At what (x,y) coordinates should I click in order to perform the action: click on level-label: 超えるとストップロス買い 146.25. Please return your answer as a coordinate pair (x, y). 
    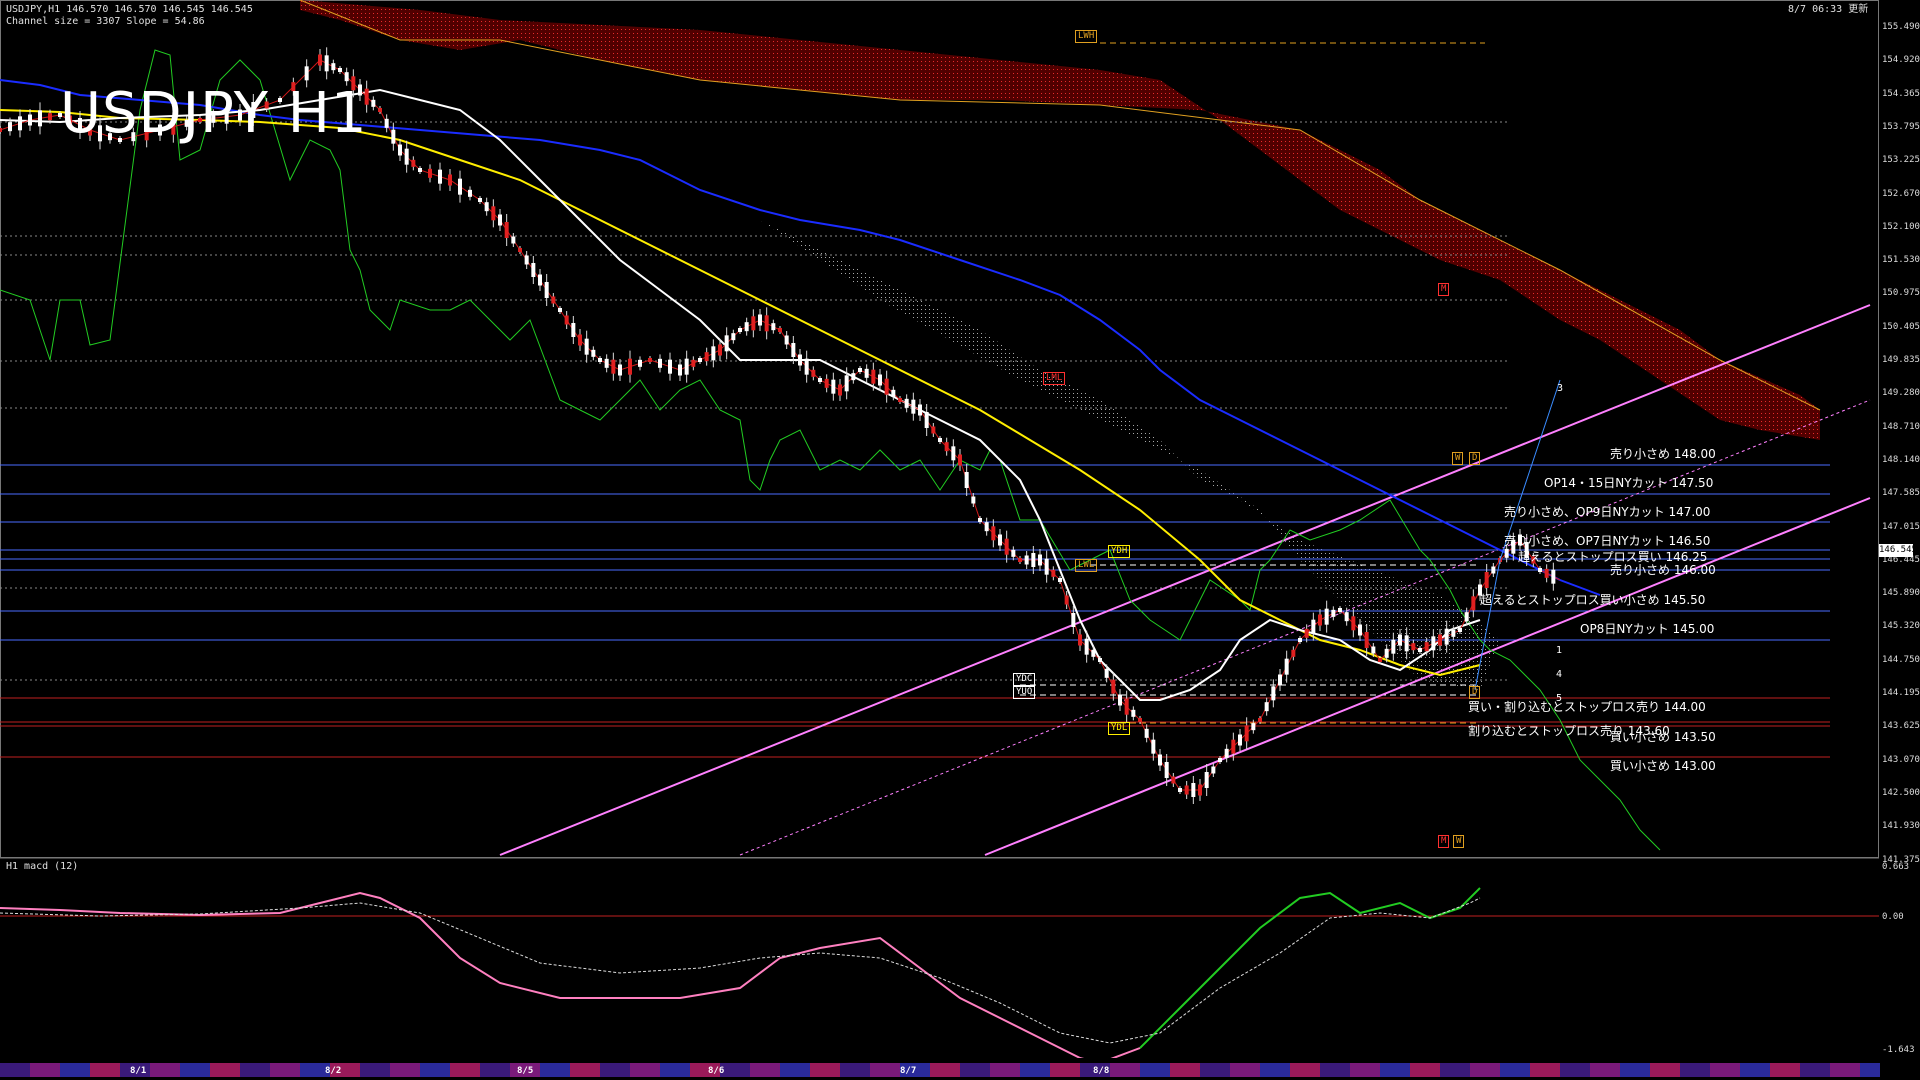
    Looking at the image, I should click on (1613, 557).